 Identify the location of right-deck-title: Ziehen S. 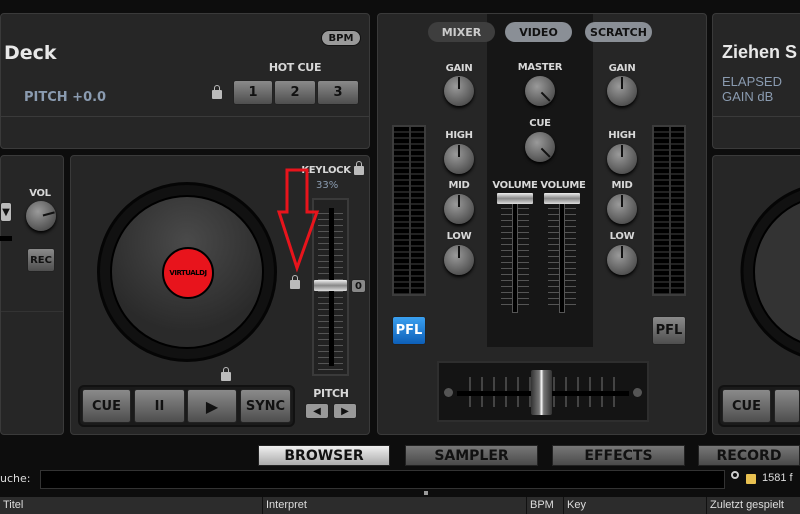
(760, 52).